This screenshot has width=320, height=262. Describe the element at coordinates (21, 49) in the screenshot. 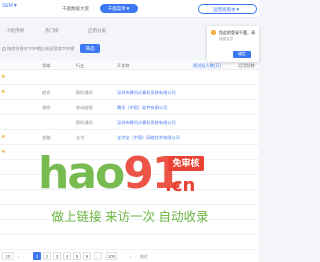

I see `filter-option-overall: 按综合排名TOP榜` at that location.